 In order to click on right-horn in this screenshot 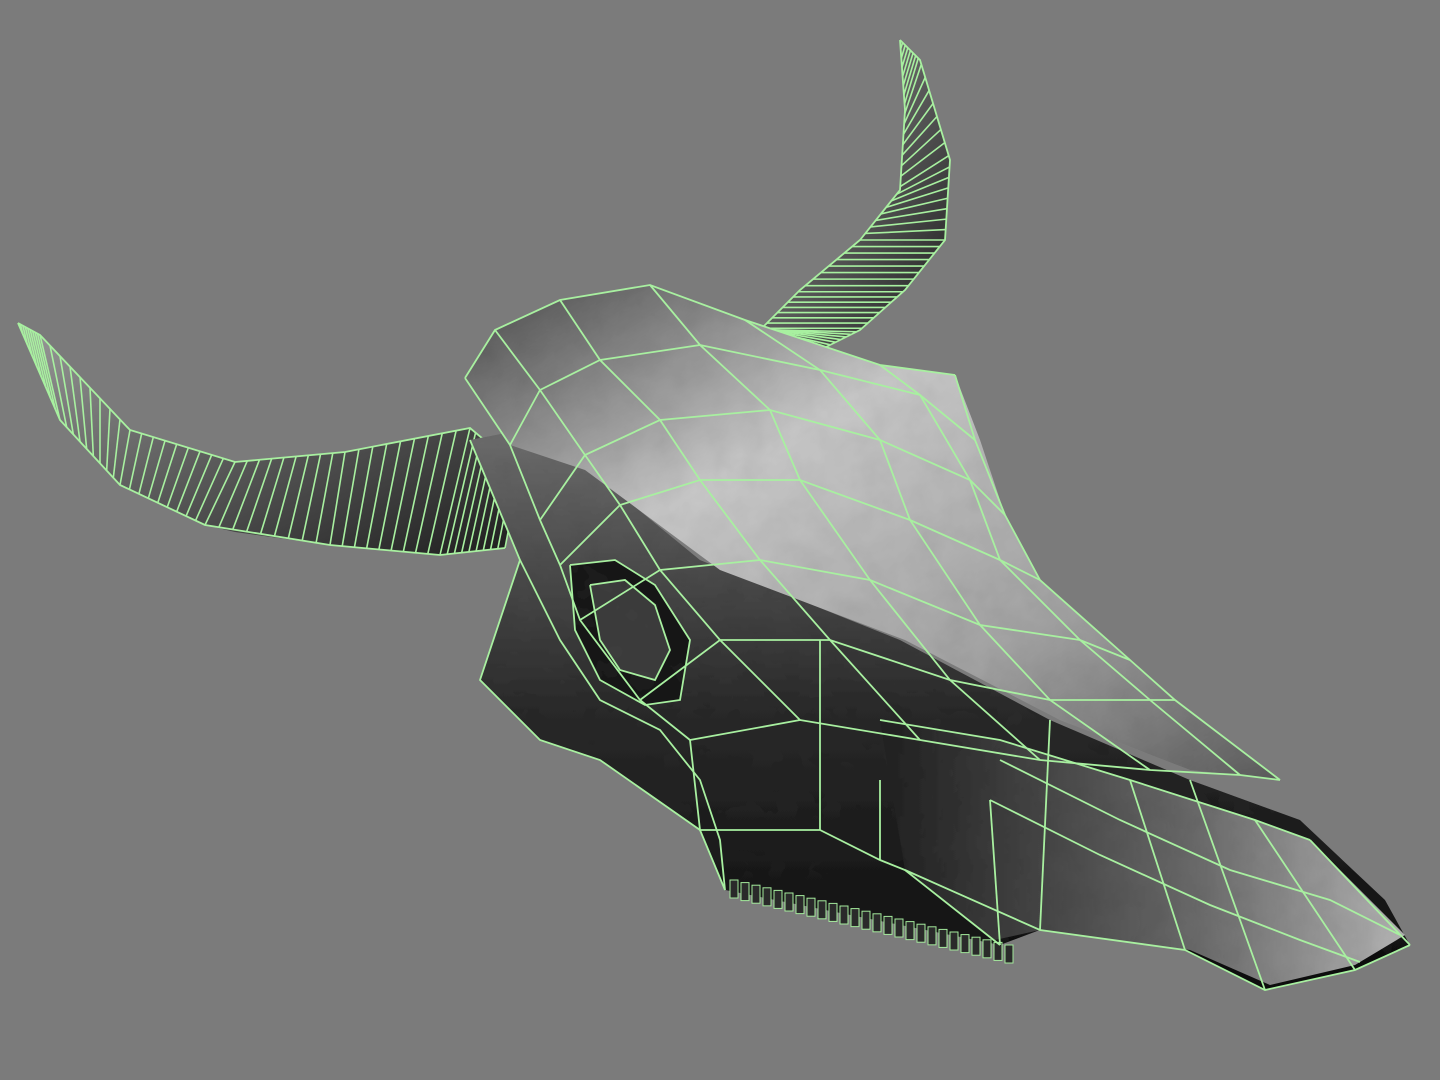, I will do `click(847, 195)`.